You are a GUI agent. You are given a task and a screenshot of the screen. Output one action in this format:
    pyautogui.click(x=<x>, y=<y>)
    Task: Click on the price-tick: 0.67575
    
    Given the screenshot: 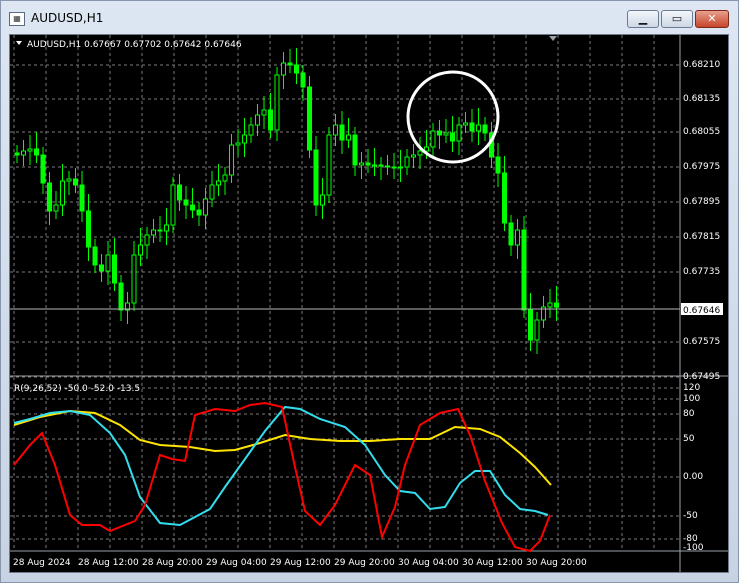 What is the action you would take?
    pyautogui.click(x=701, y=342)
    